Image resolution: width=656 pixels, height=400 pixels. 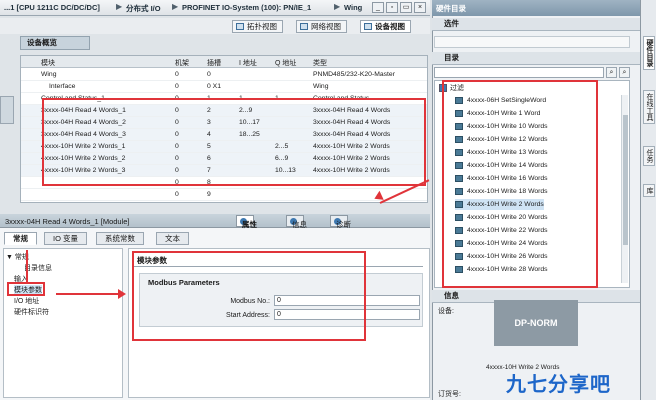 I want to click on nav-item-hardware-id: 硬件标识符, so click(x=31, y=312).